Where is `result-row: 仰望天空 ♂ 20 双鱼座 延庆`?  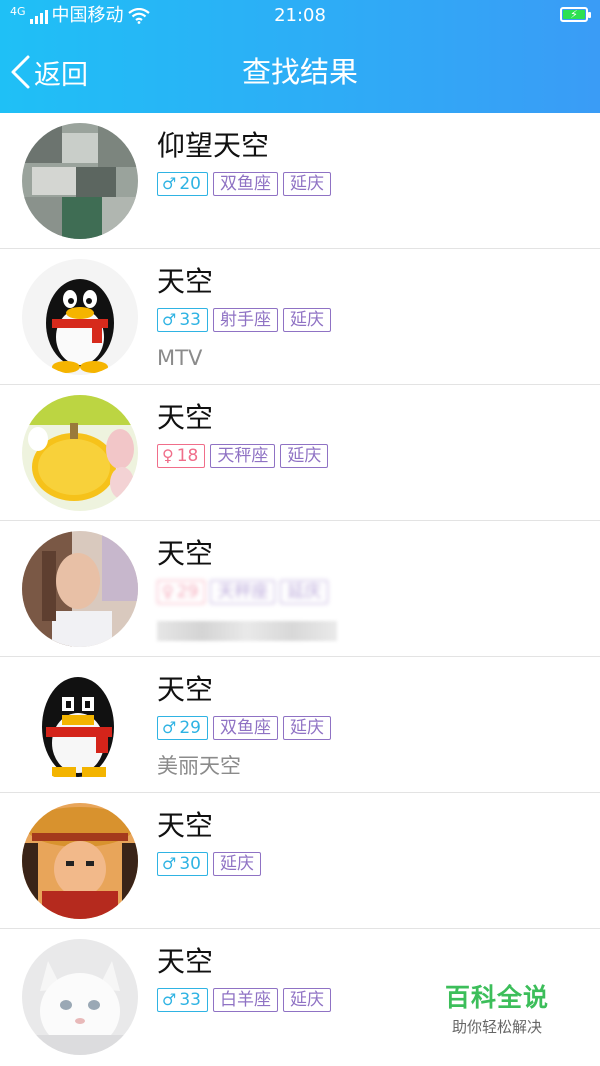
result-row: 仰望天空 ♂ 20 双鱼座 延庆 is located at coordinates (300, 181).